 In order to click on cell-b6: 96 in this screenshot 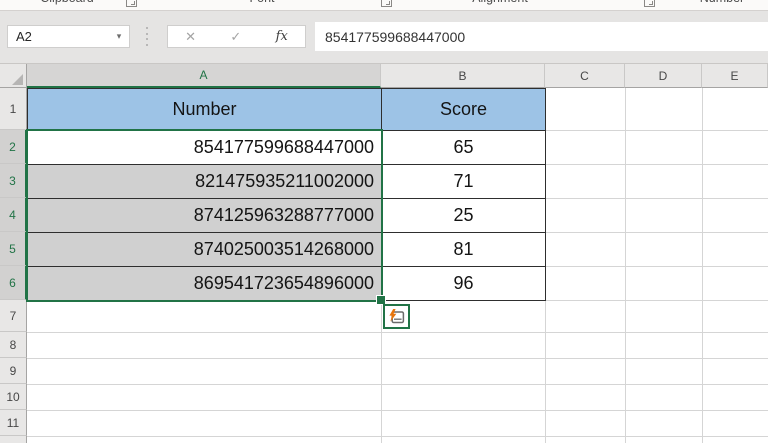, I will do `click(463, 283)`.